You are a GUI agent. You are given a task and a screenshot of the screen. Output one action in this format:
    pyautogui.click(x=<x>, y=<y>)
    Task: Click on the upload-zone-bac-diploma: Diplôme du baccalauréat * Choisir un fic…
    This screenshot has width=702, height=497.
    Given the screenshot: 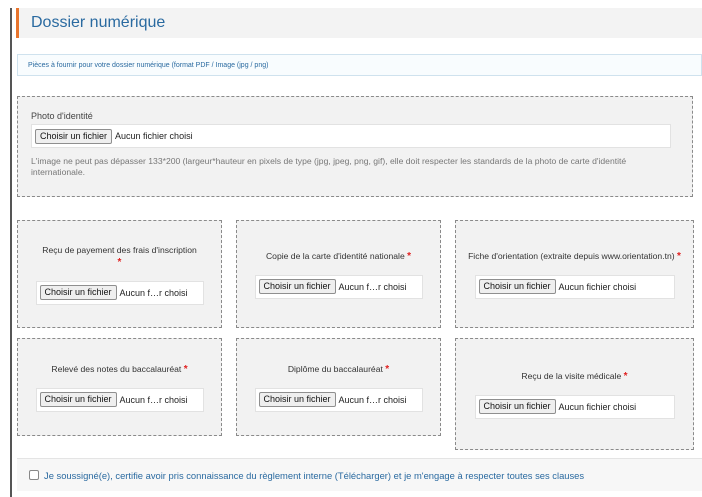 What is the action you would take?
    pyautogui.click(x=338, y=387)
    